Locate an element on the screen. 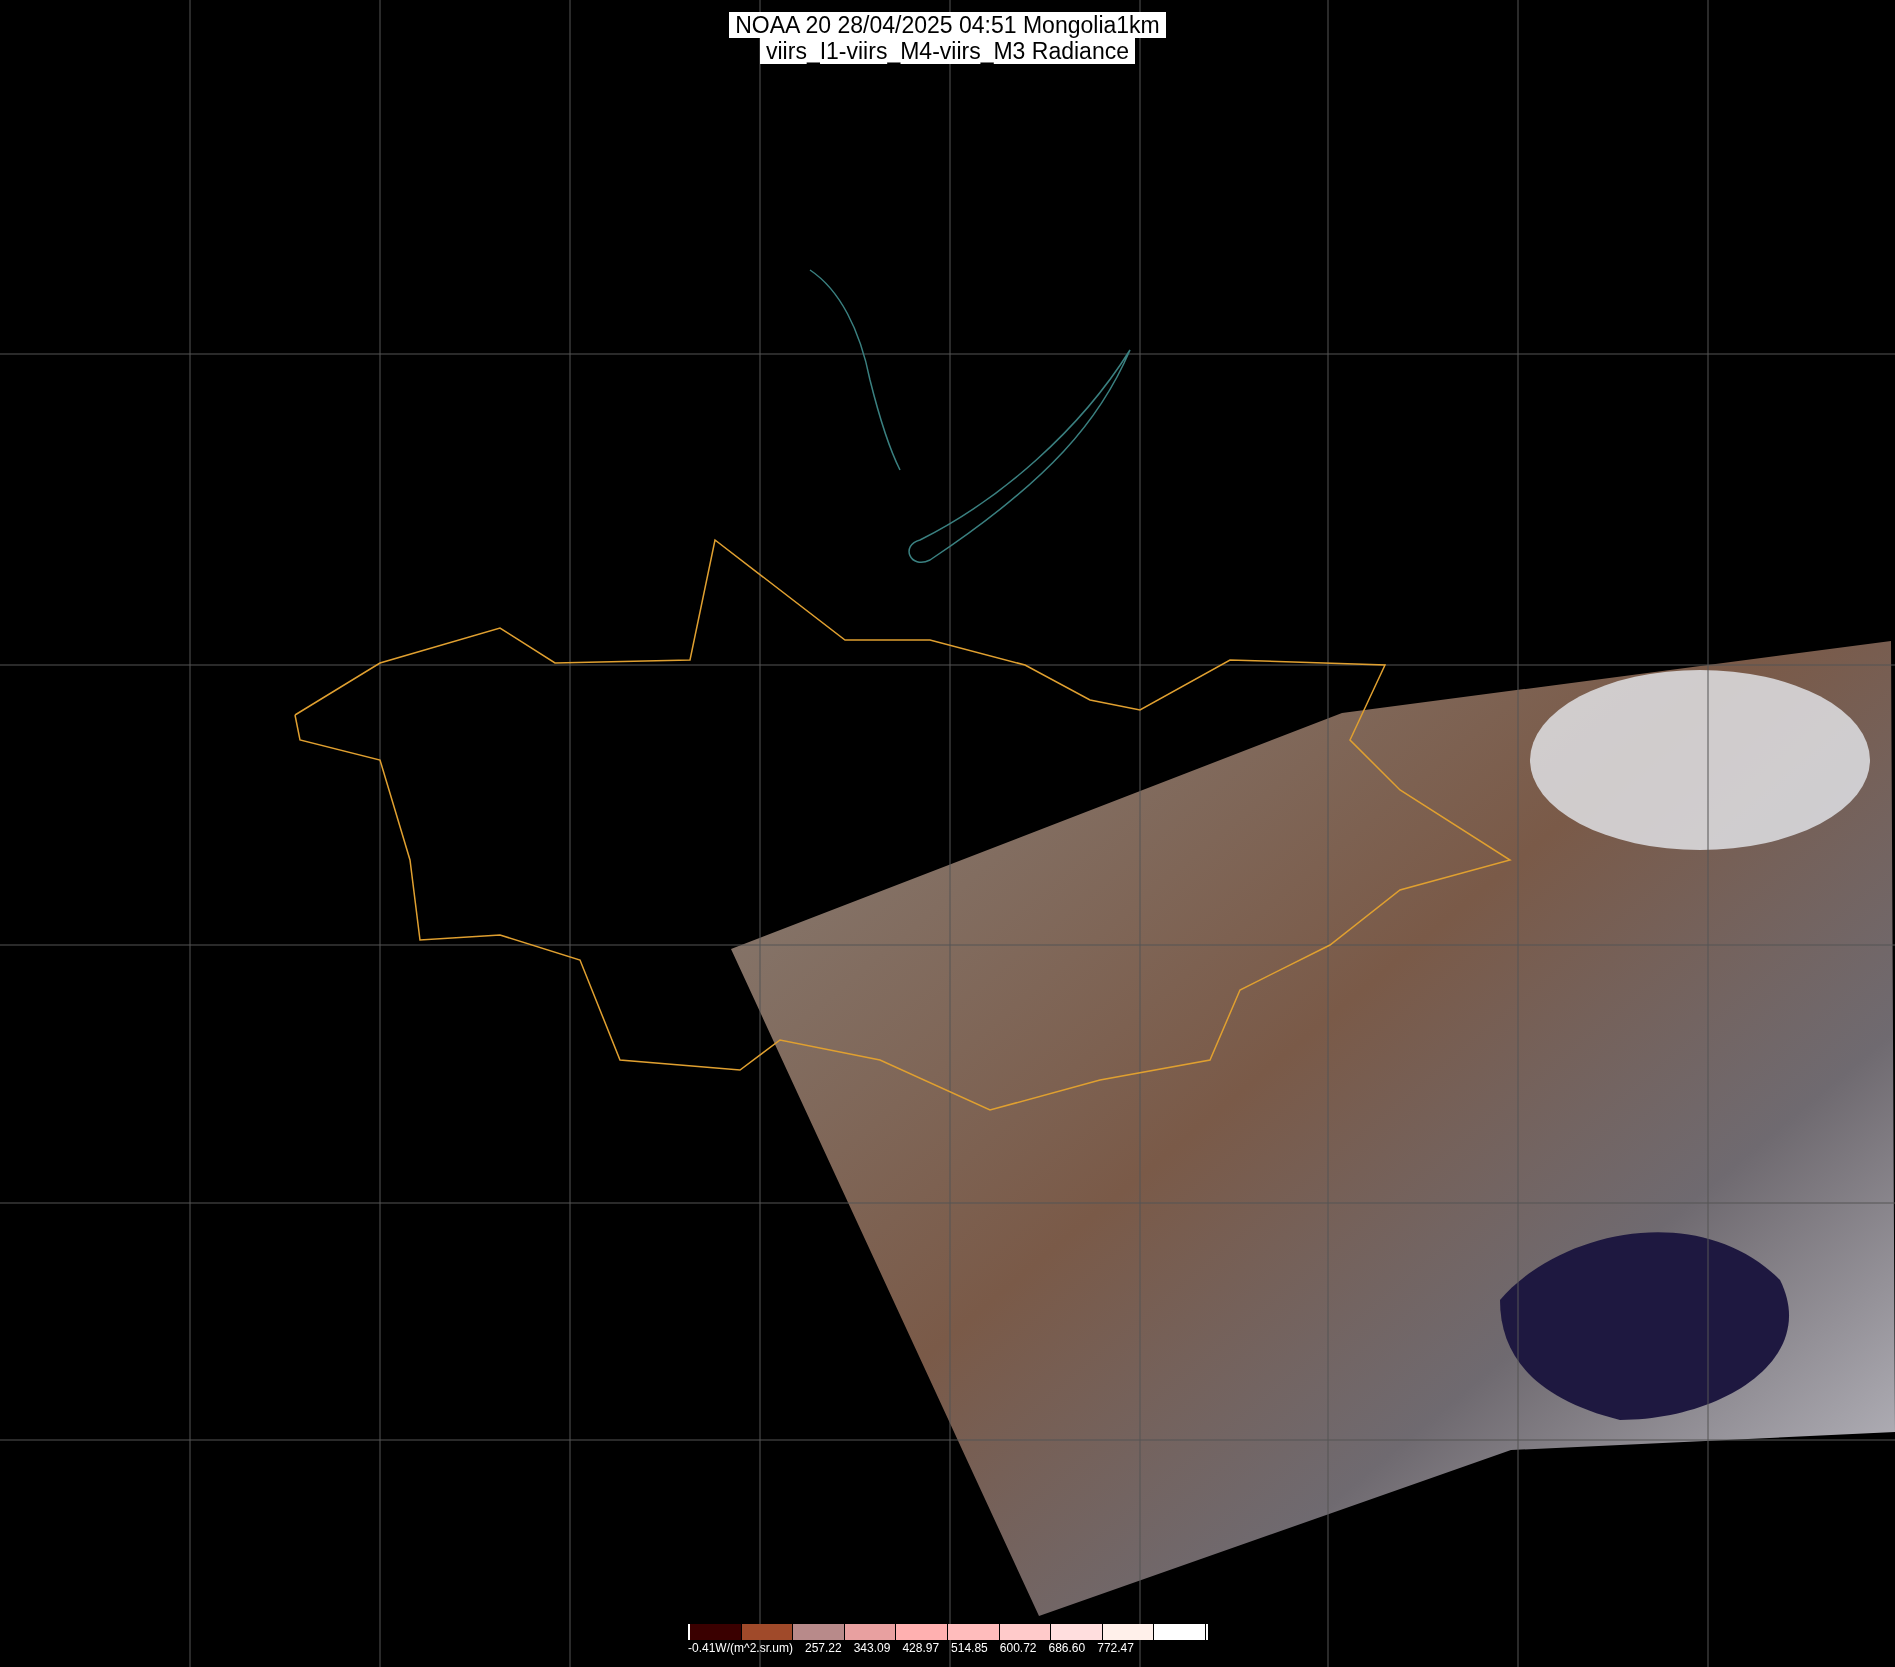 Image resolution: width=1895 pixels, height=1667 pixels. scale-label: 600.72 is located at coordinates (1018, 1648).